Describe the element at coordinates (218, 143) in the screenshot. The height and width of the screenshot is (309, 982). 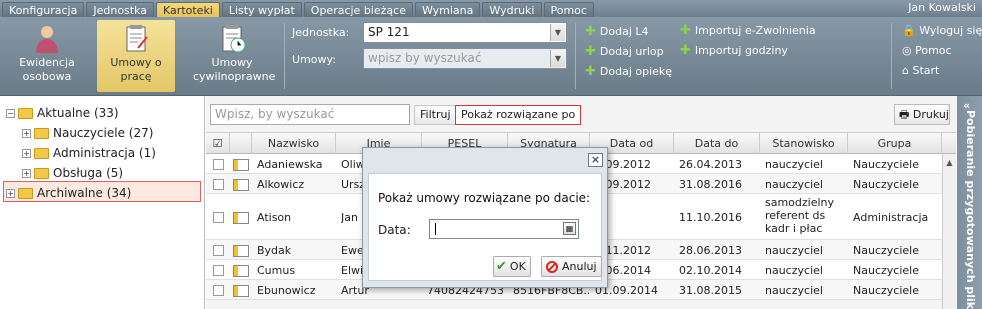
I see `select-all-header: ☑` at that location.